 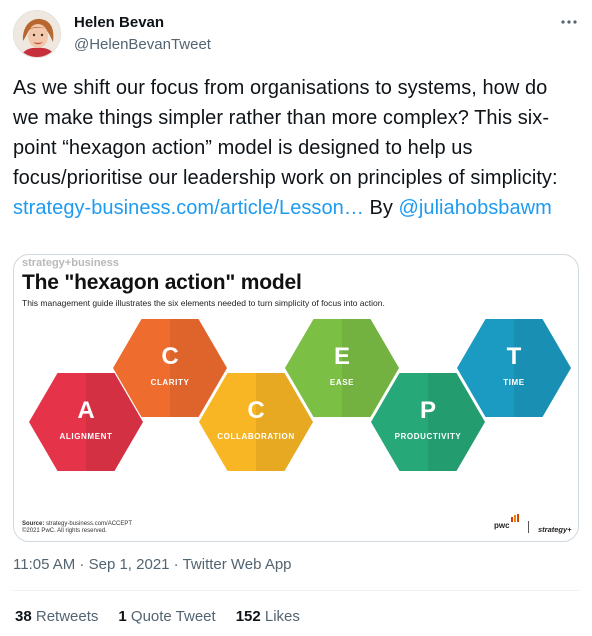 I want to click on avatar, so click(x=37, y=34).